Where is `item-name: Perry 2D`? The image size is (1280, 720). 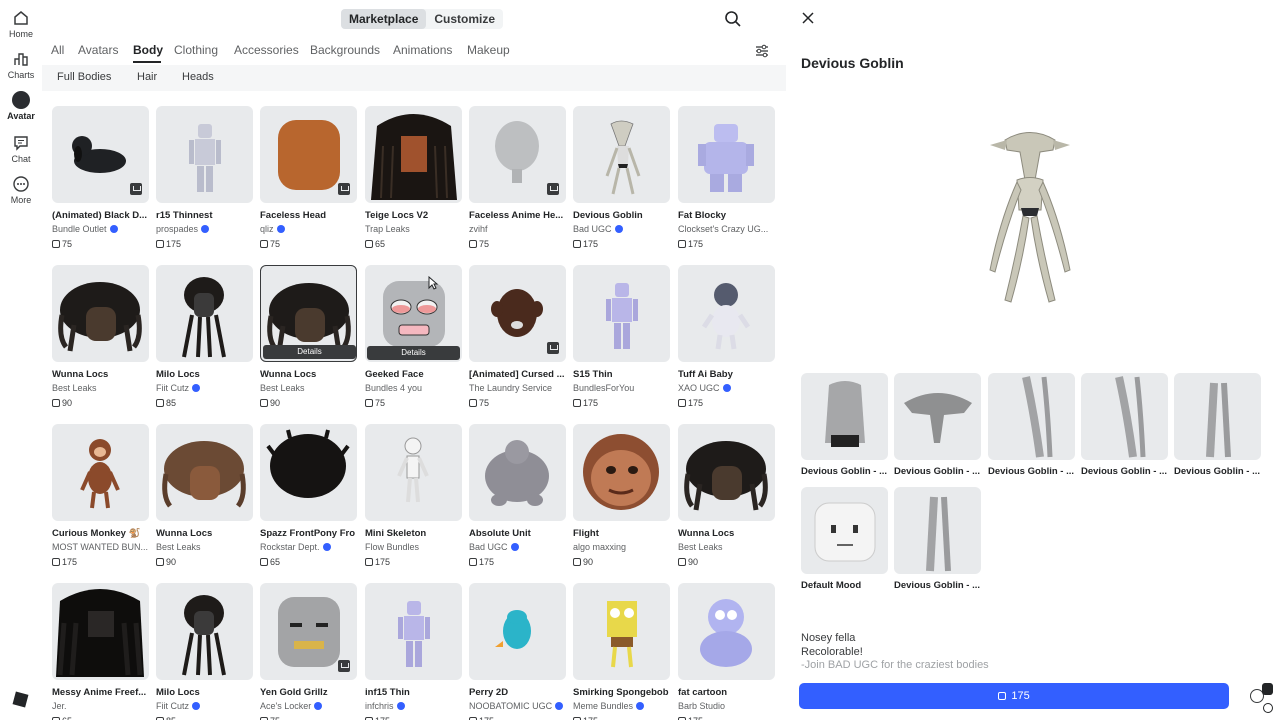 item-name: Perry 2D is located at coordinates (518, 692).